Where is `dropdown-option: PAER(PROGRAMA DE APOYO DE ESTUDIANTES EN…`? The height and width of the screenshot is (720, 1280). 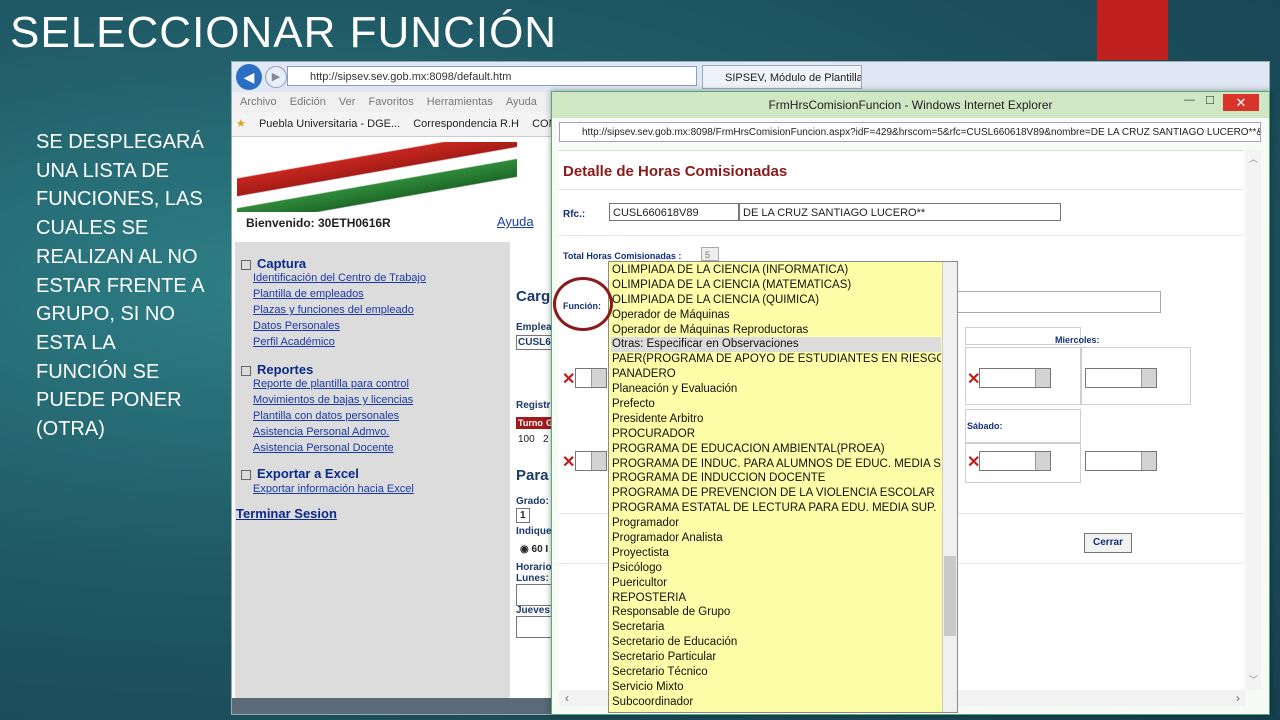
dropdown-option: PAER(PROGRAMA DE APOYO DE ESTUDIANTES EN… is located at coordinates (776, 359).